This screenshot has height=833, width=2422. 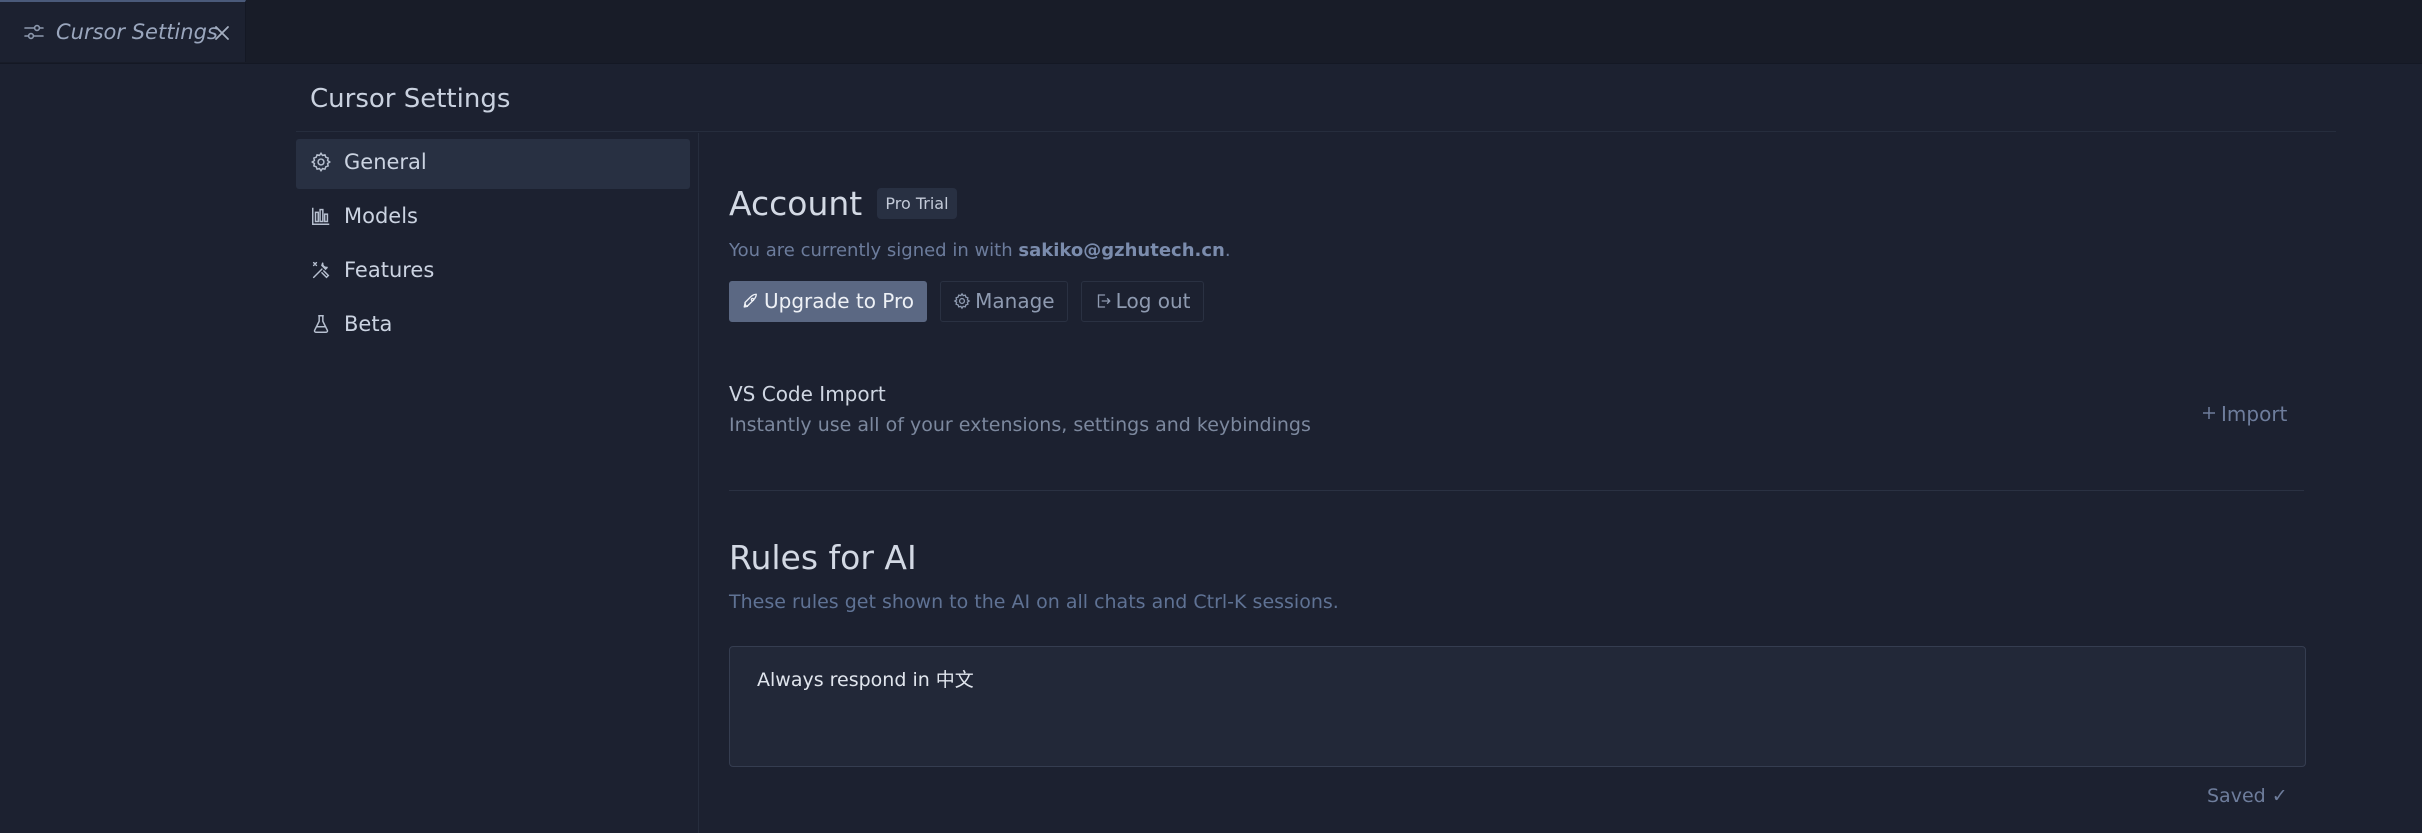 What do you see at coordinates (389, 270) in the screenshot?
I see `sidebar-item-label: Features` at bounding box center [389, 270].